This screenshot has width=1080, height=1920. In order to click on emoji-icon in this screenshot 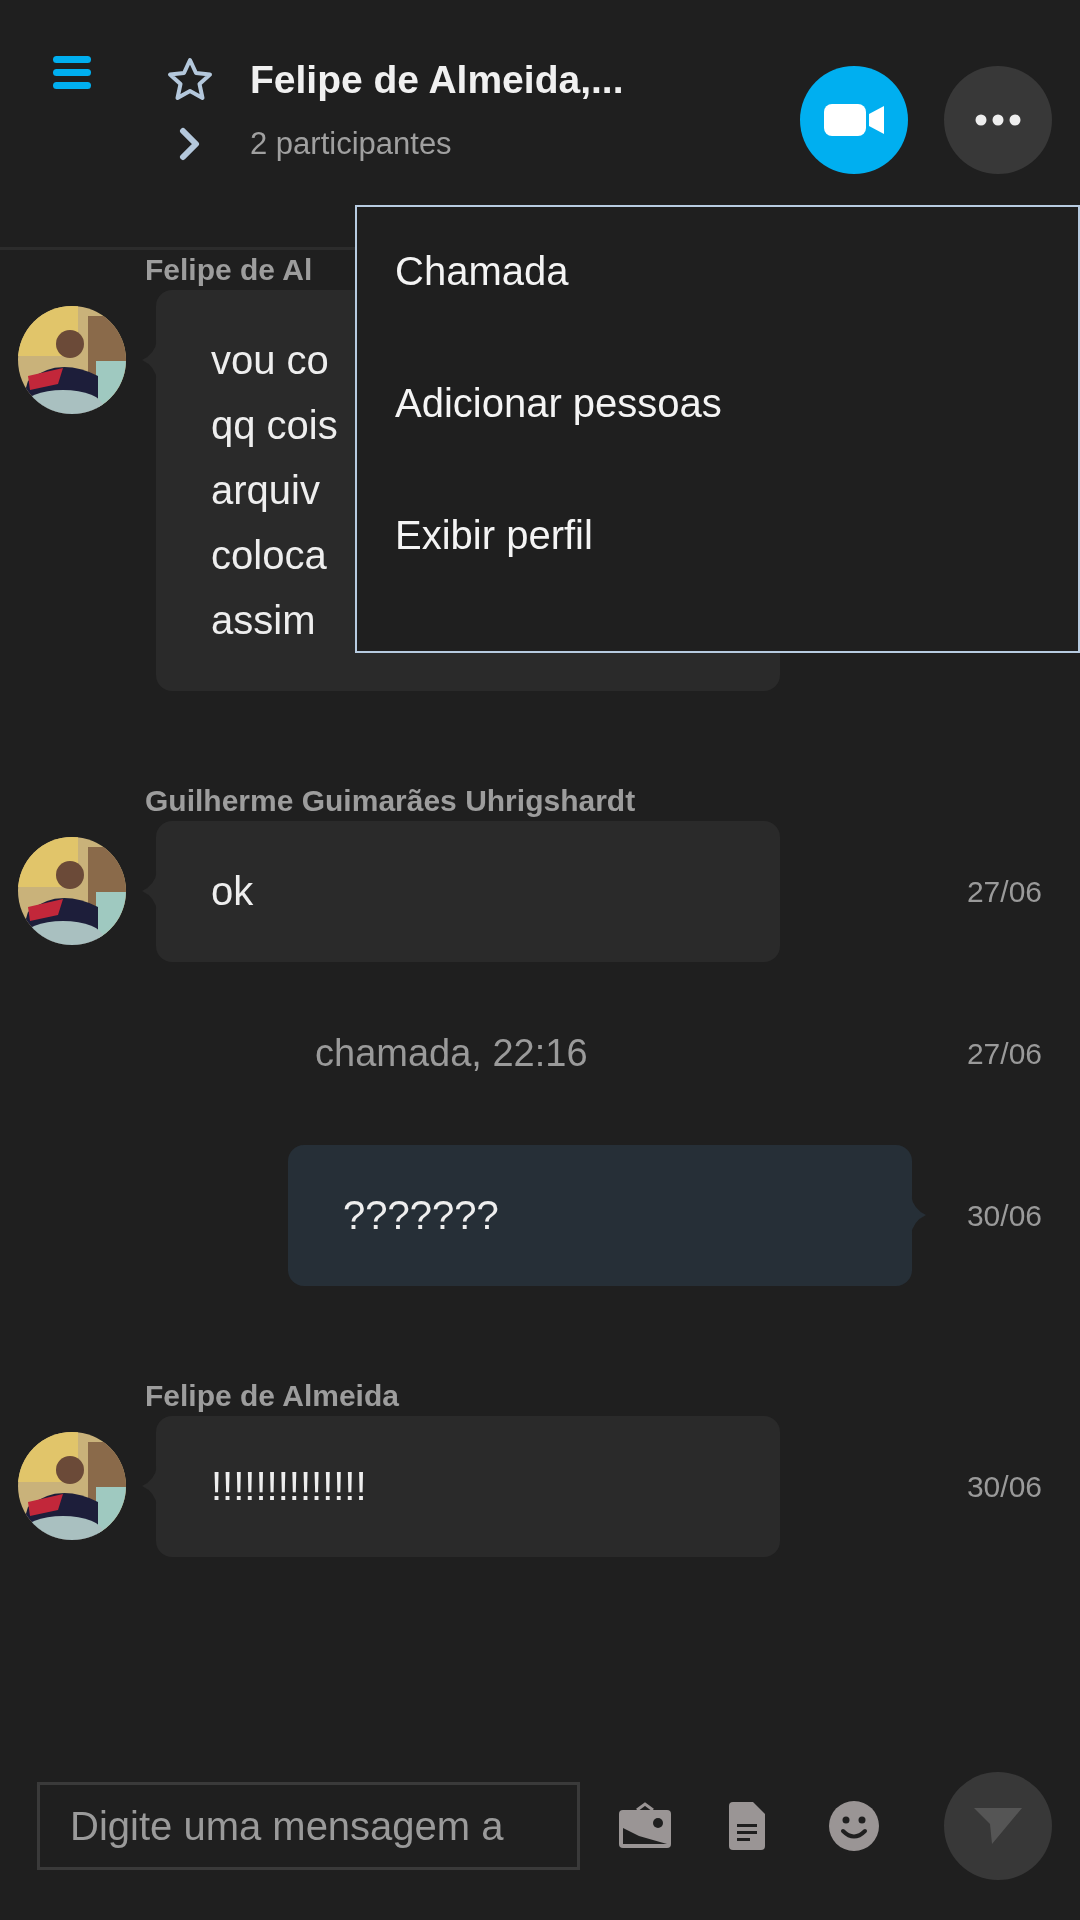, I will do `click(854, 1826)`.